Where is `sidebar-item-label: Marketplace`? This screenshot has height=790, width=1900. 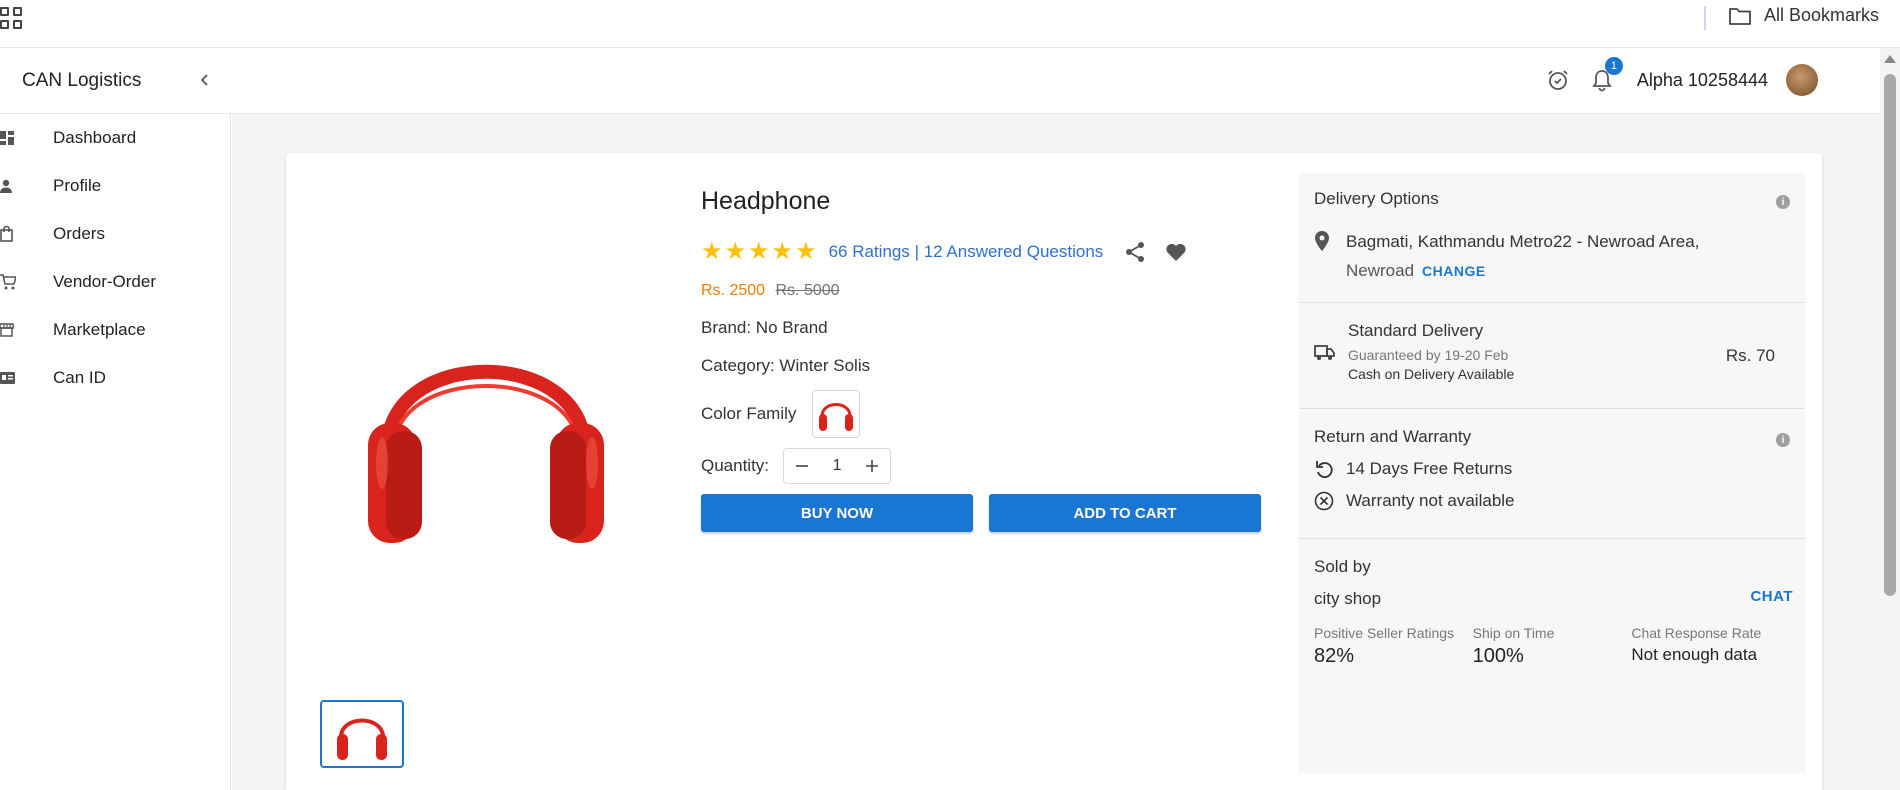
sidebar-item-label: Marketplace is located at coordinates (99, 329).